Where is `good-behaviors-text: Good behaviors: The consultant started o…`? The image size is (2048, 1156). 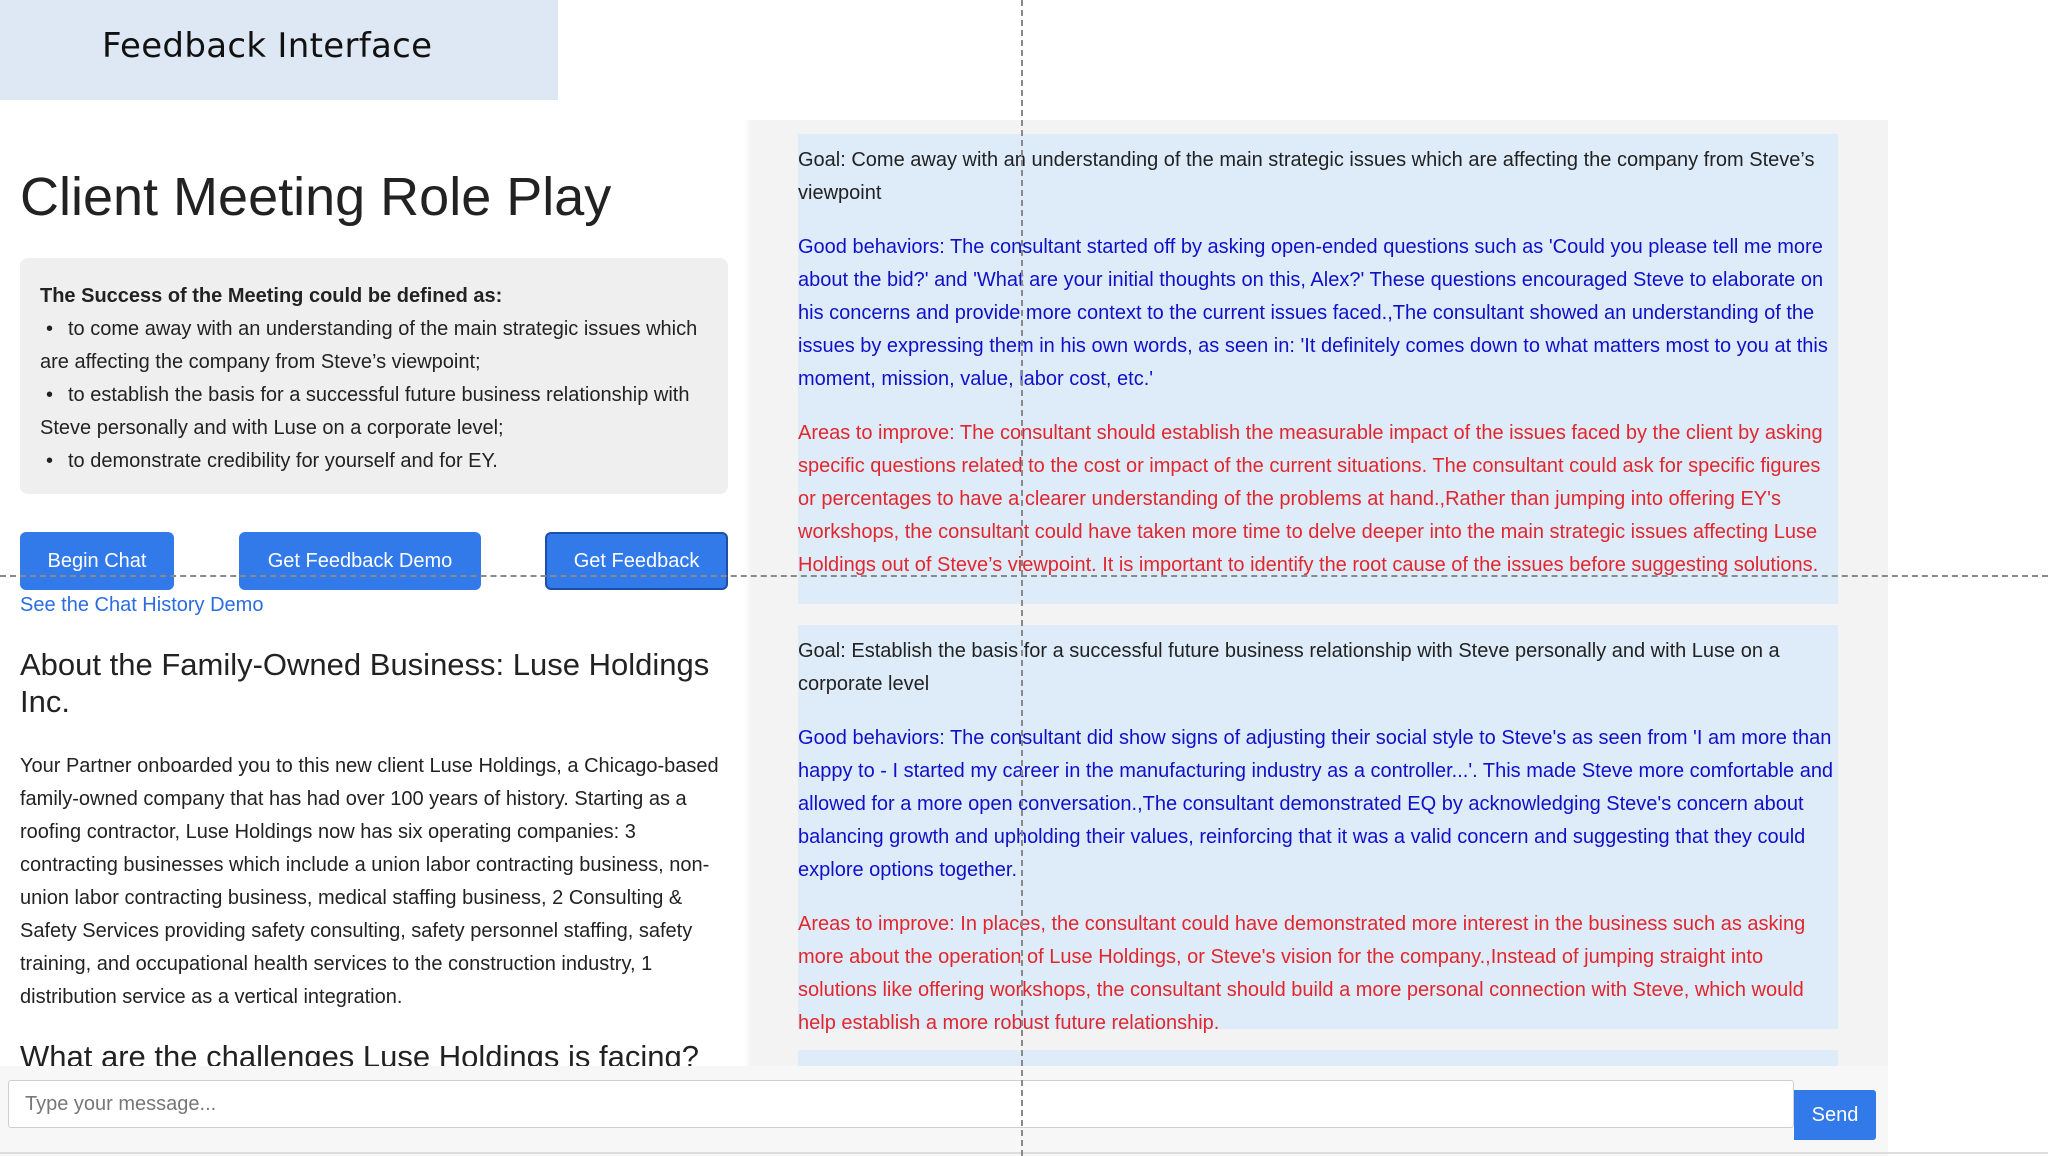
good-behaviors-text: Good behaviors: The consultant started o… is located at coordinates (1313, 313).